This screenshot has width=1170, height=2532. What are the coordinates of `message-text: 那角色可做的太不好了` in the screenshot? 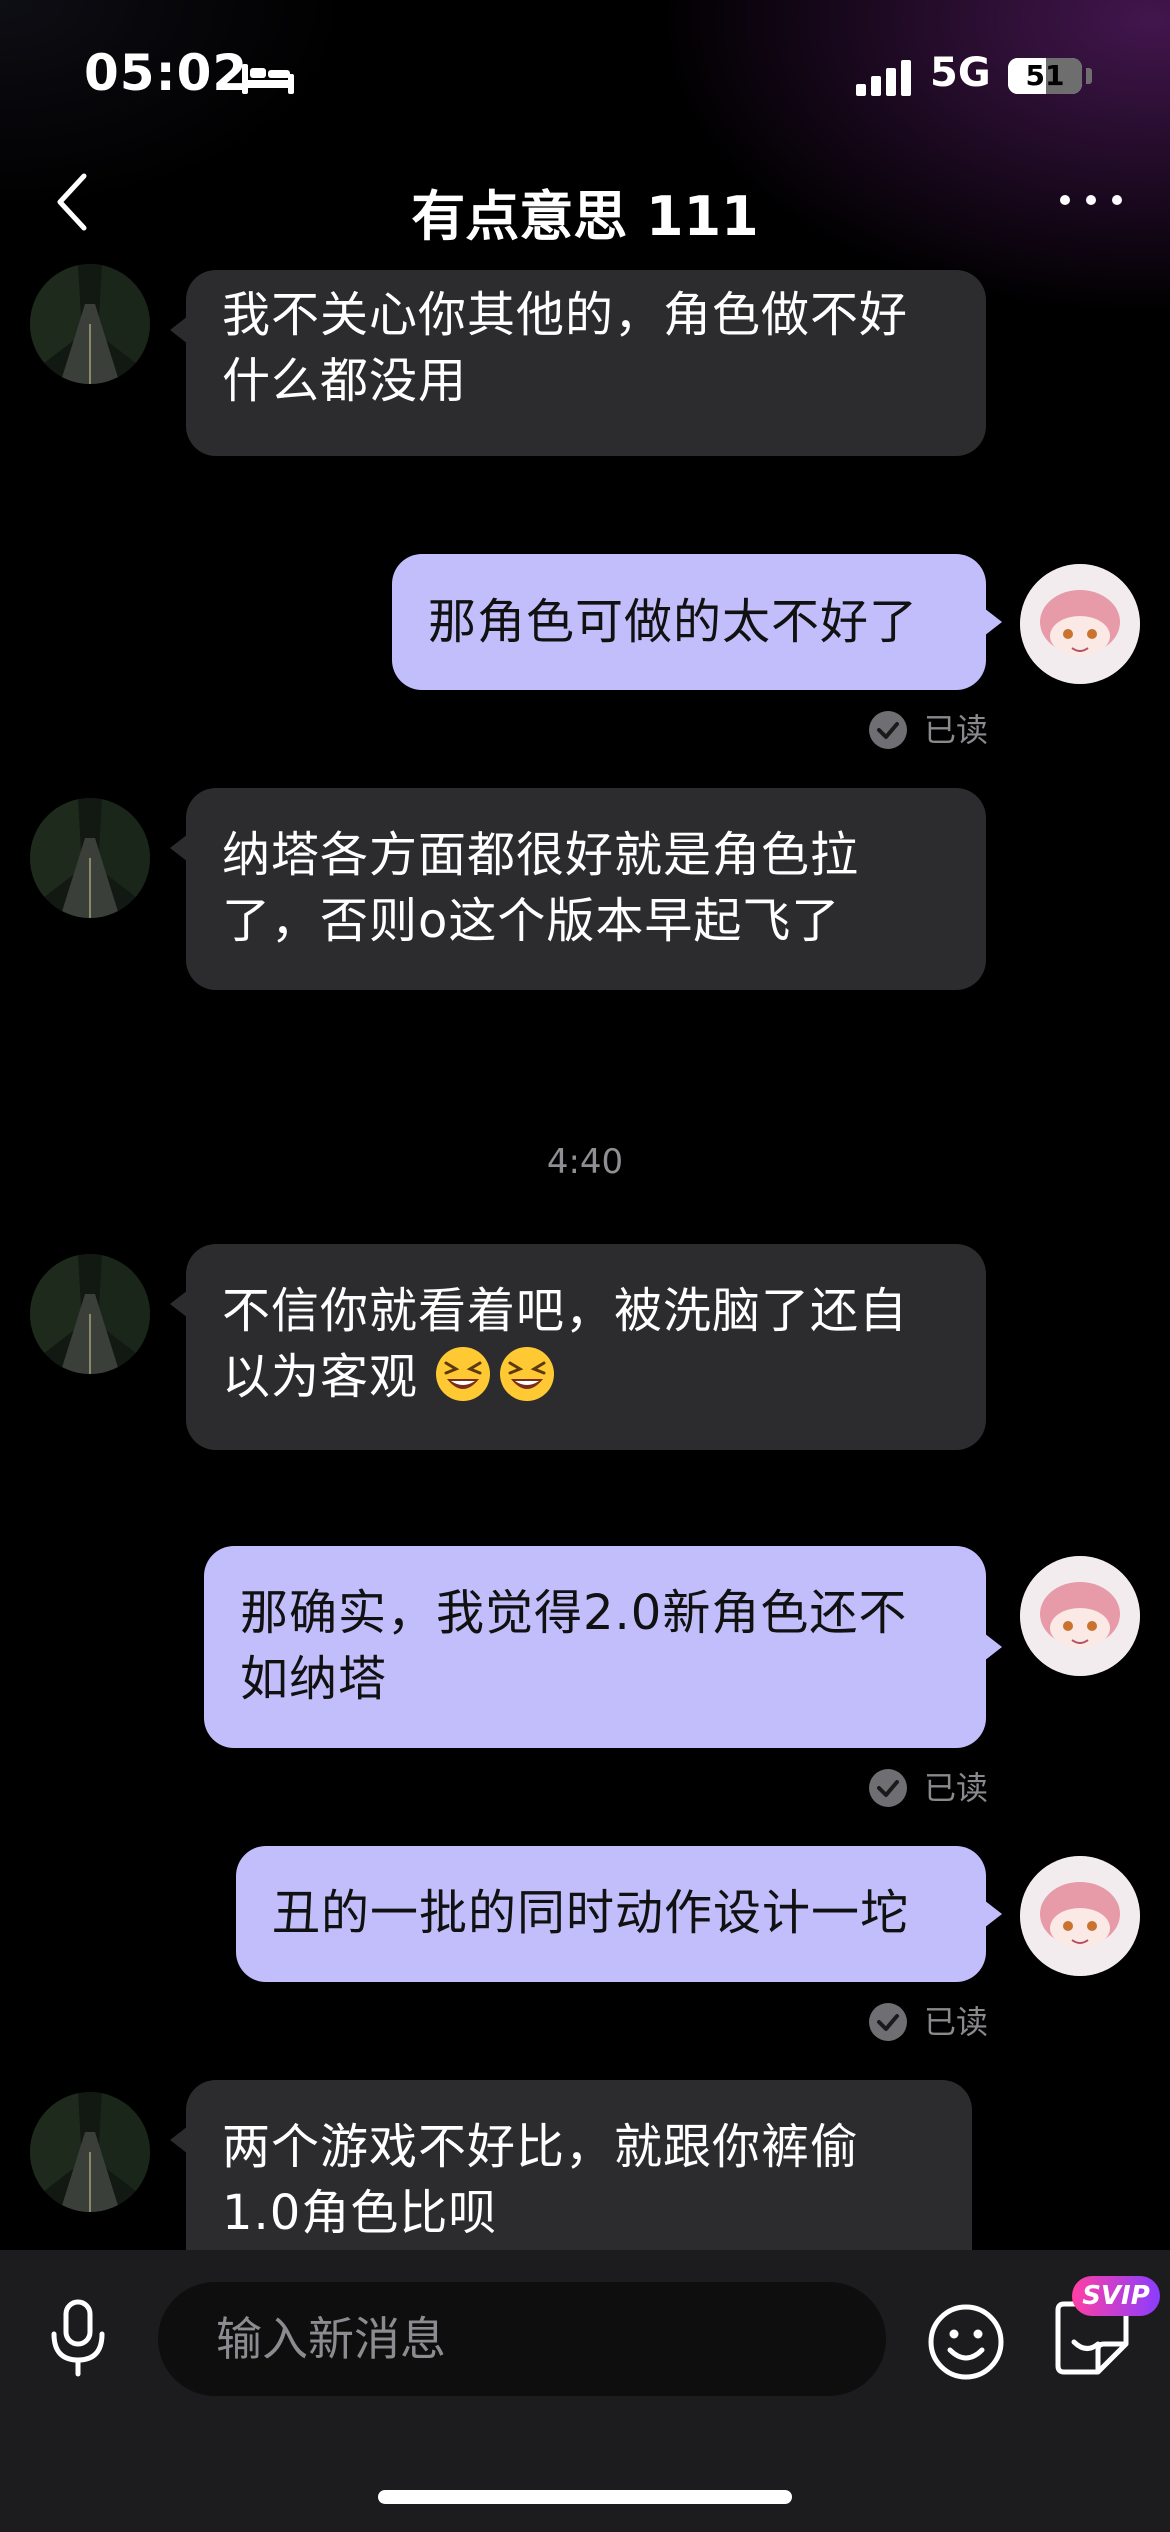 It's located at (673, 622).